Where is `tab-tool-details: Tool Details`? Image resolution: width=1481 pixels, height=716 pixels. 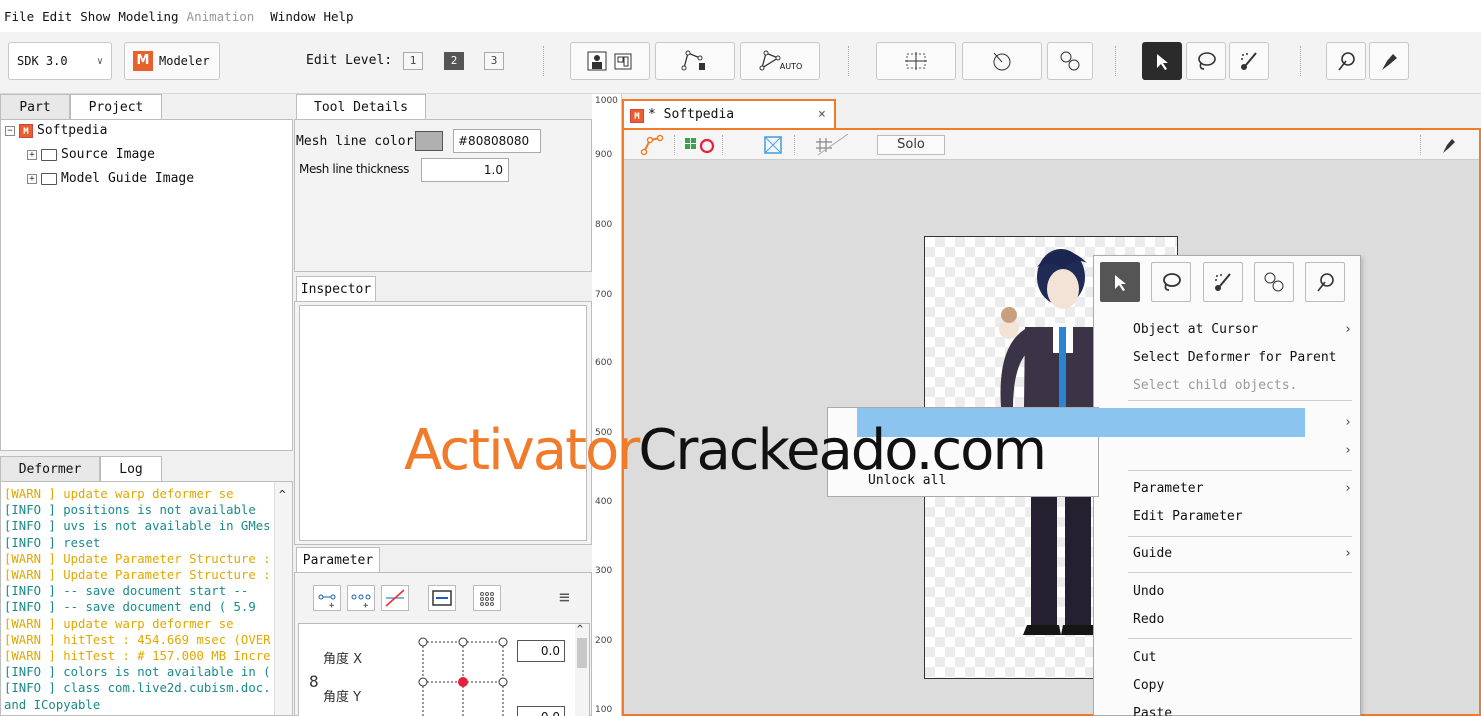
tab-tool-details: Tool Details is located at coordinates (361, 107).